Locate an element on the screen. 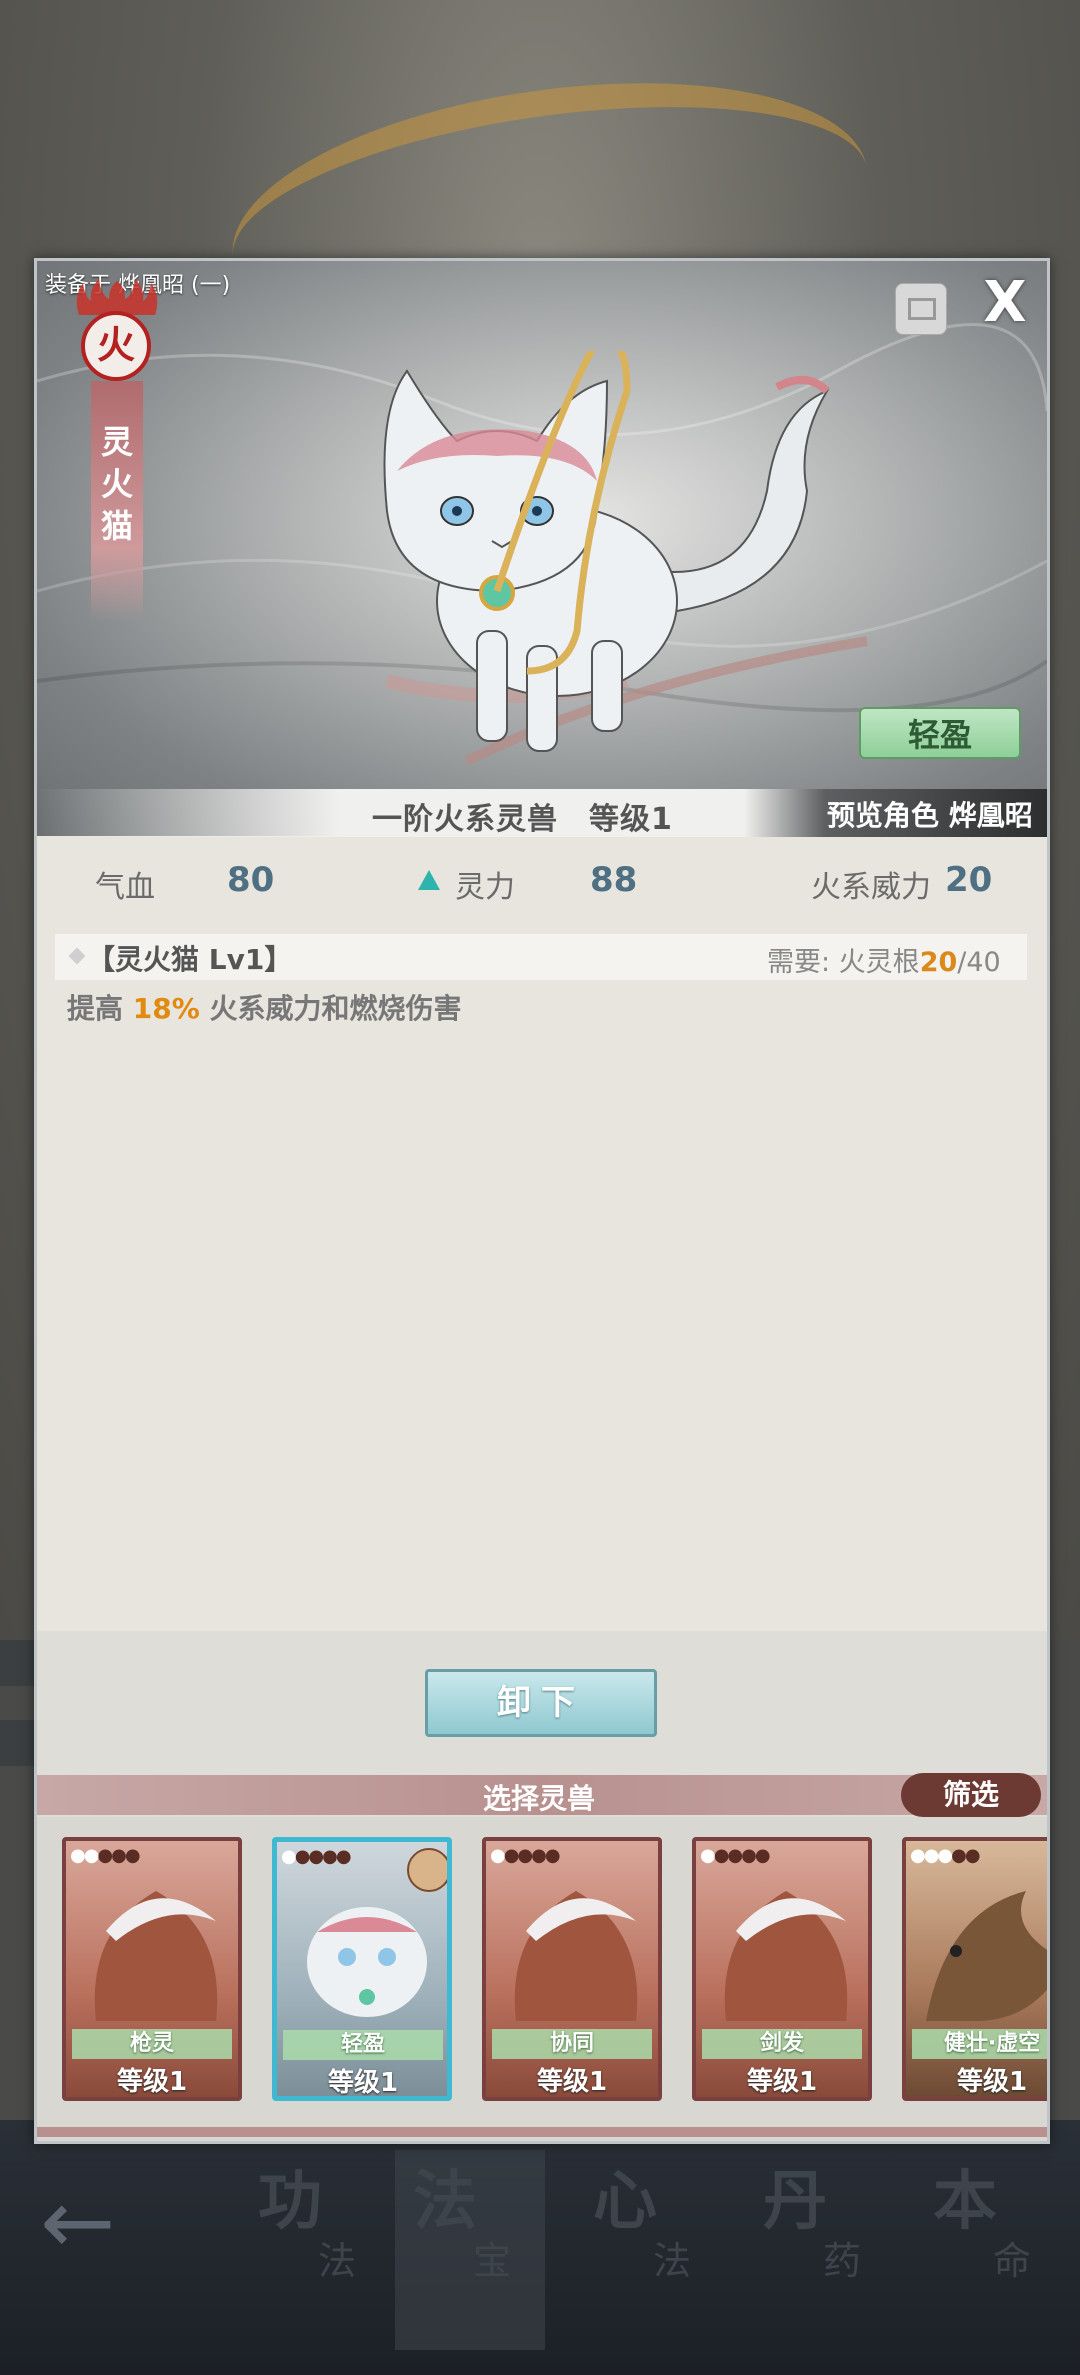 The width and height of the screenshot is (1080, 2375). requirement-prefix: 需要: 火灵根 is located at coordinates (843, 962).